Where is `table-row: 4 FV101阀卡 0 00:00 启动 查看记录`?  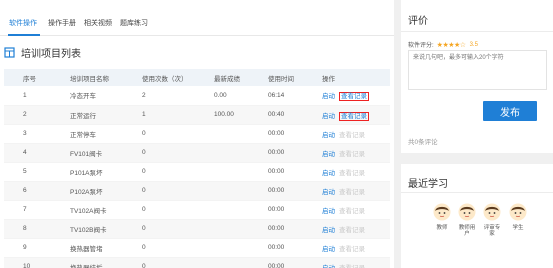 table-row: 4 FV101阀卡 0 00:00 启动 查看记录 is located at coordinates (197, 153).